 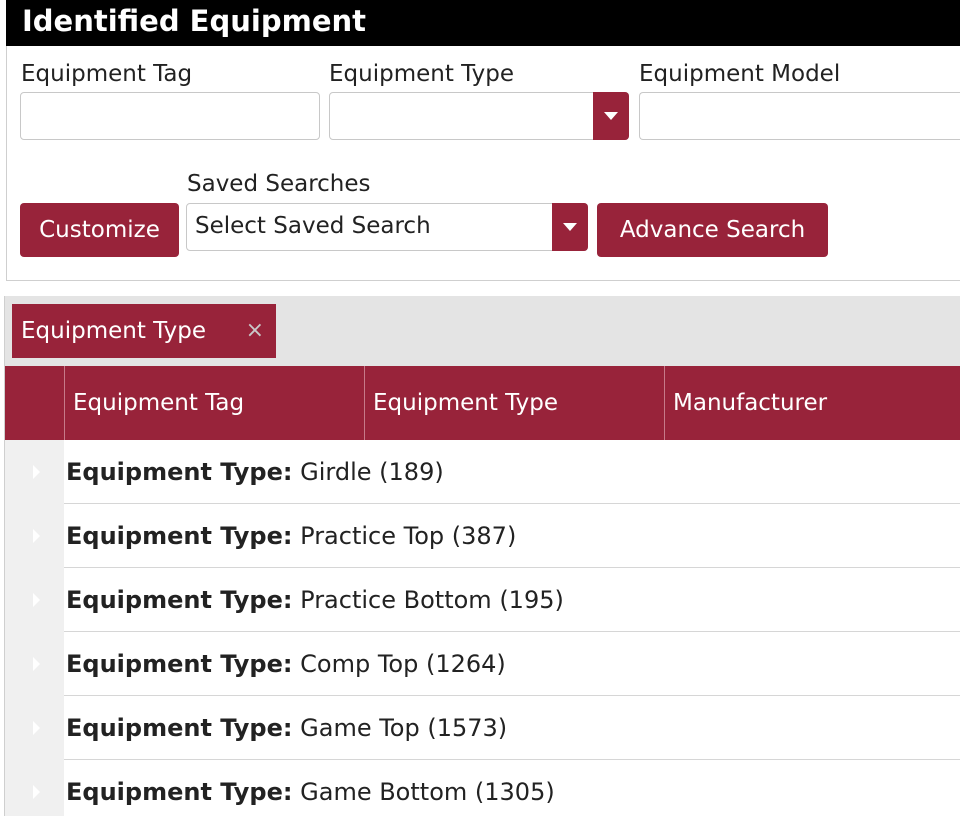 I want to click on group-row: Equipment Type: Practice Bottom (195), so click(x=482, y=600).